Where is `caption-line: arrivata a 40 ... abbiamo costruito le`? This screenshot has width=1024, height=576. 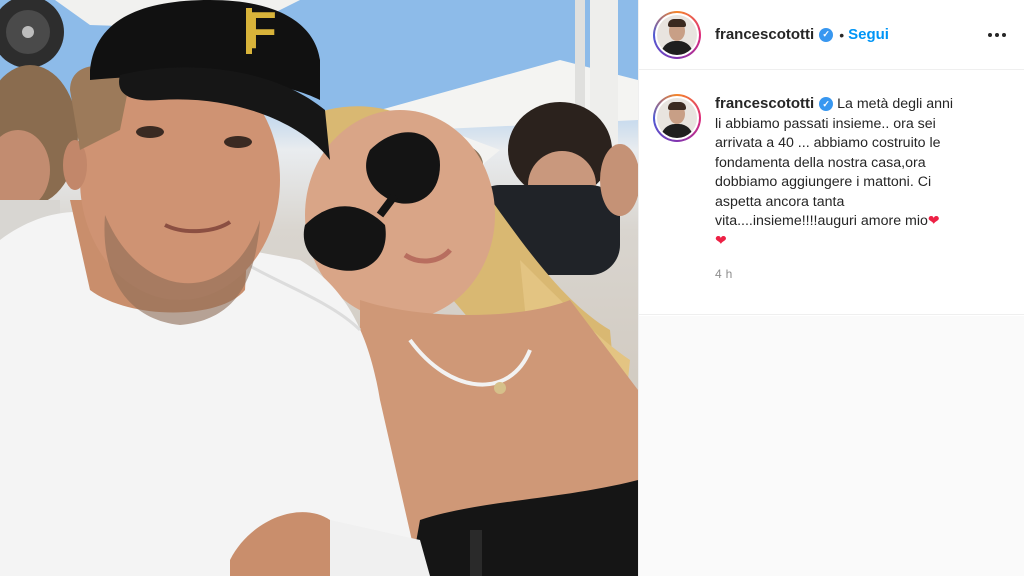 caption-line: arrivata a 40 ... abbiamo costruito le is located at coordinates (828, 143).